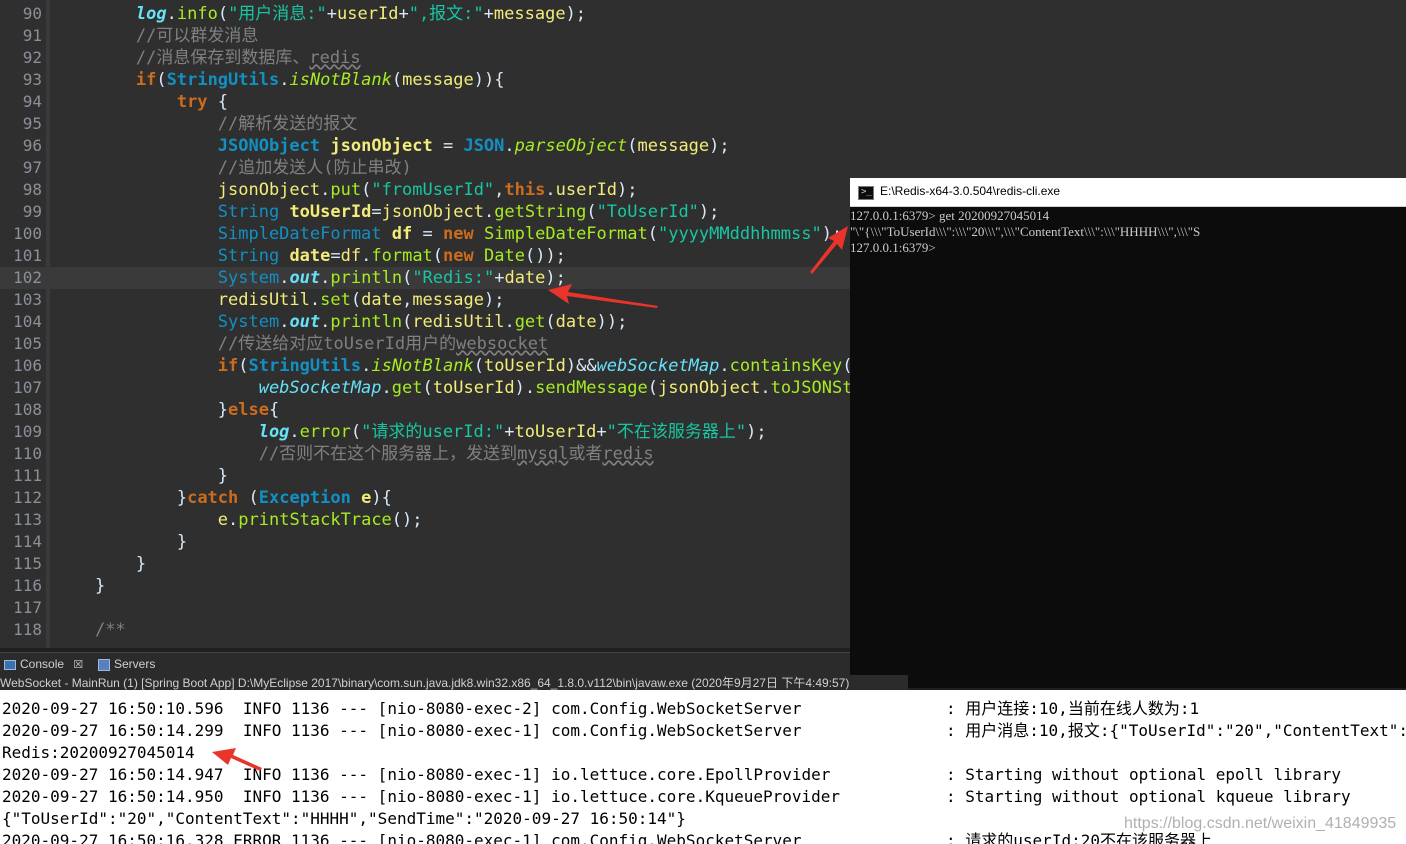 The height and width of the screenshot is (844, 1406). Describe the element at coordinates (27, 343) in the screenshot. I see `line-number: 105` at that location.